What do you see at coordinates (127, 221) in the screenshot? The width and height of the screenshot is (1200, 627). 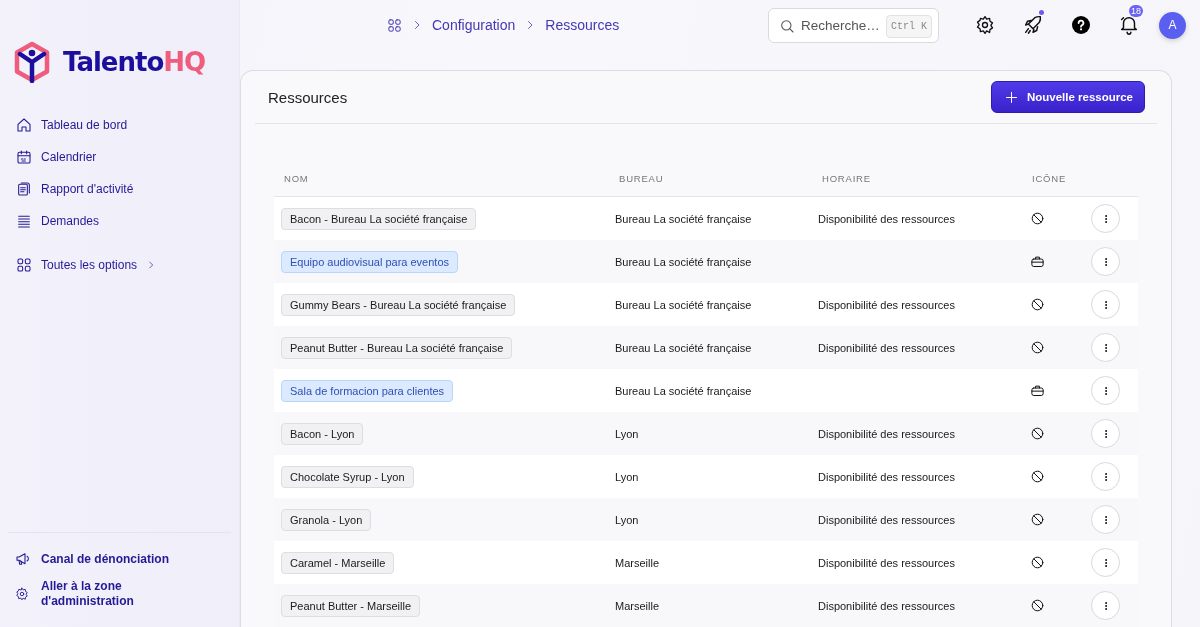 I see `sidebar-item: Demandes` at bounding box center [127, 221].